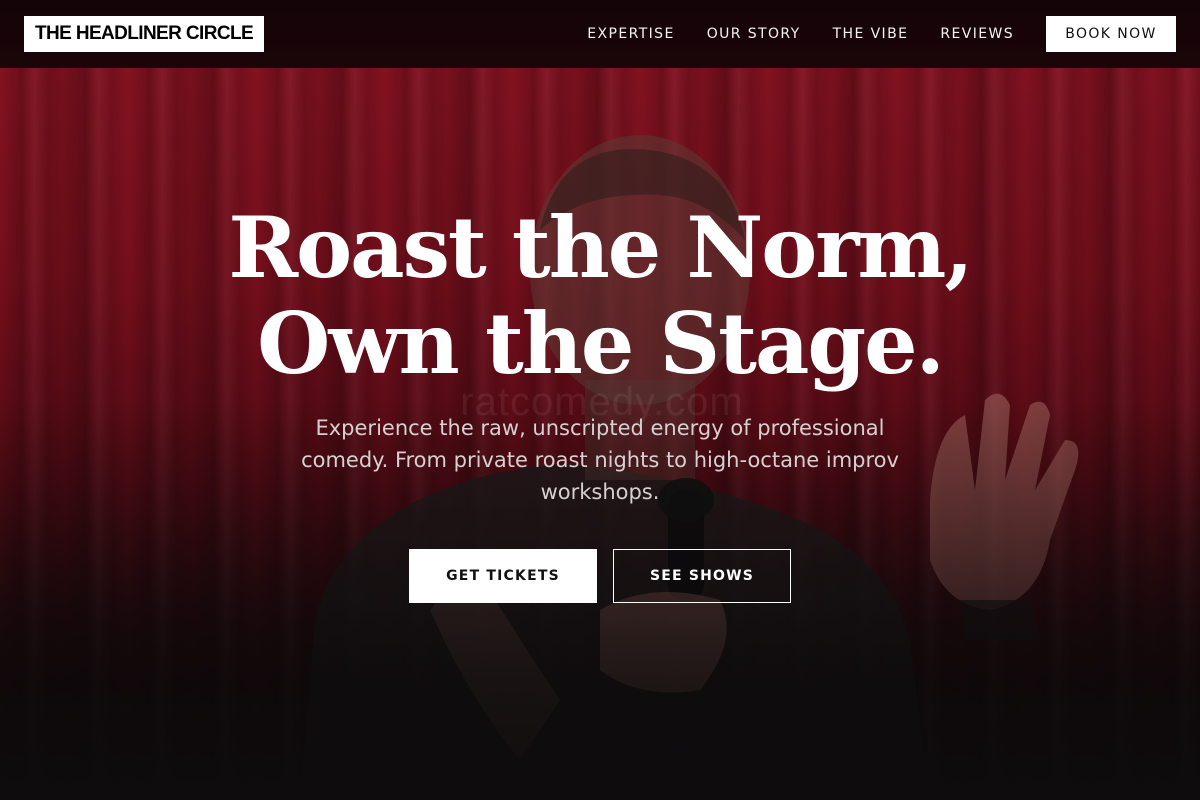  Describe the element at coordinates (702, 576) in the screenshot. I see `see-shows-button: SEE SHOWS` at that location.